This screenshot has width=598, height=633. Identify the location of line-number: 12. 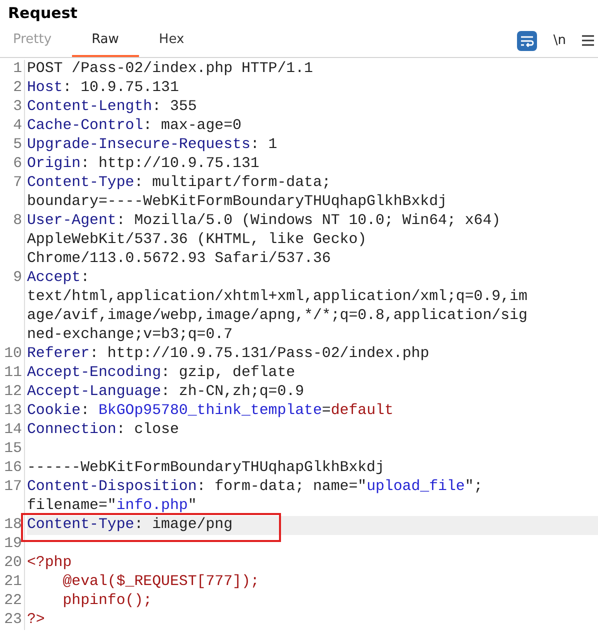
(12, 392).